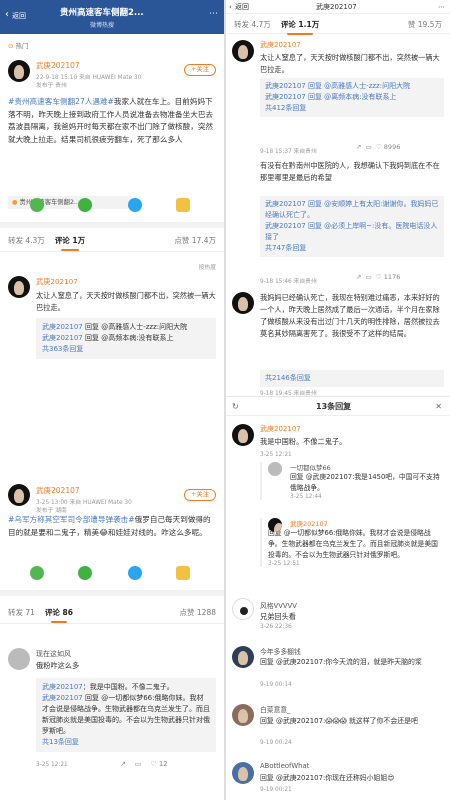 The height and width of the screenshot is (800, 450). What do you see at coordinates (278, 605) in the screenshot?
I see `reply-author: 风格VVVVV` at bounding box center [278, 605].